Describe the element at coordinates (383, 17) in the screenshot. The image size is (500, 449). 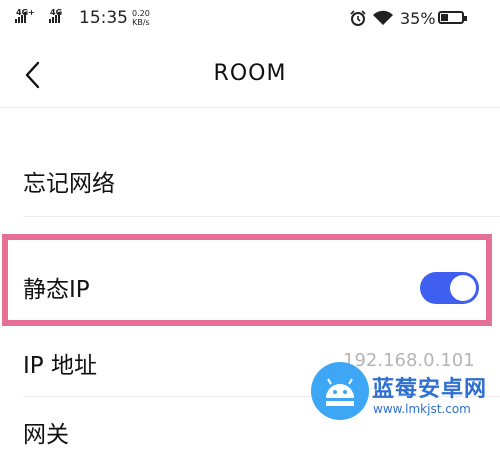
I see `wifi-icon` at that location.